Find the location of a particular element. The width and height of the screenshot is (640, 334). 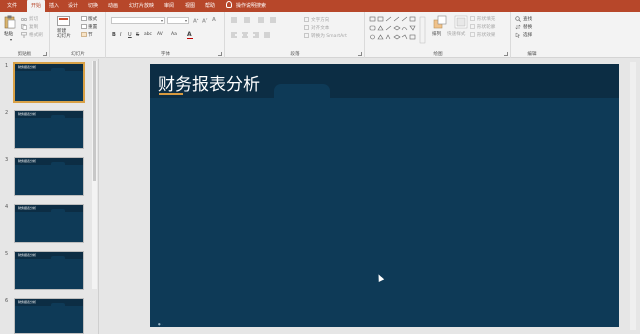

chevron-down-icon: ▾ is located at coordinates (185, 20).